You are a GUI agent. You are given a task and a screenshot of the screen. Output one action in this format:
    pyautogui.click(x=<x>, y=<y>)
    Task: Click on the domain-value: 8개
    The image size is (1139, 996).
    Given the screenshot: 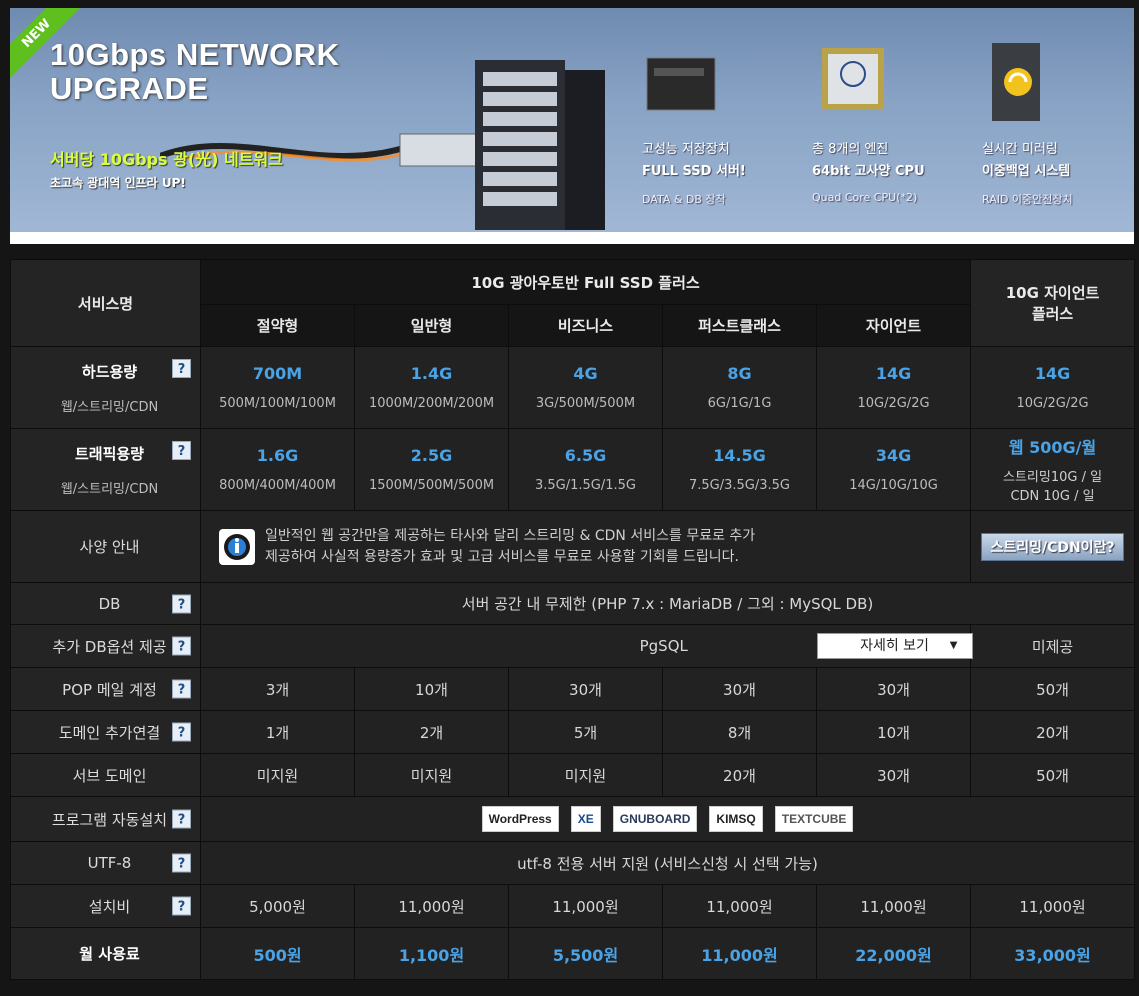 What is the action you would take?
    pyautogui.click(x=739, y=732)
    